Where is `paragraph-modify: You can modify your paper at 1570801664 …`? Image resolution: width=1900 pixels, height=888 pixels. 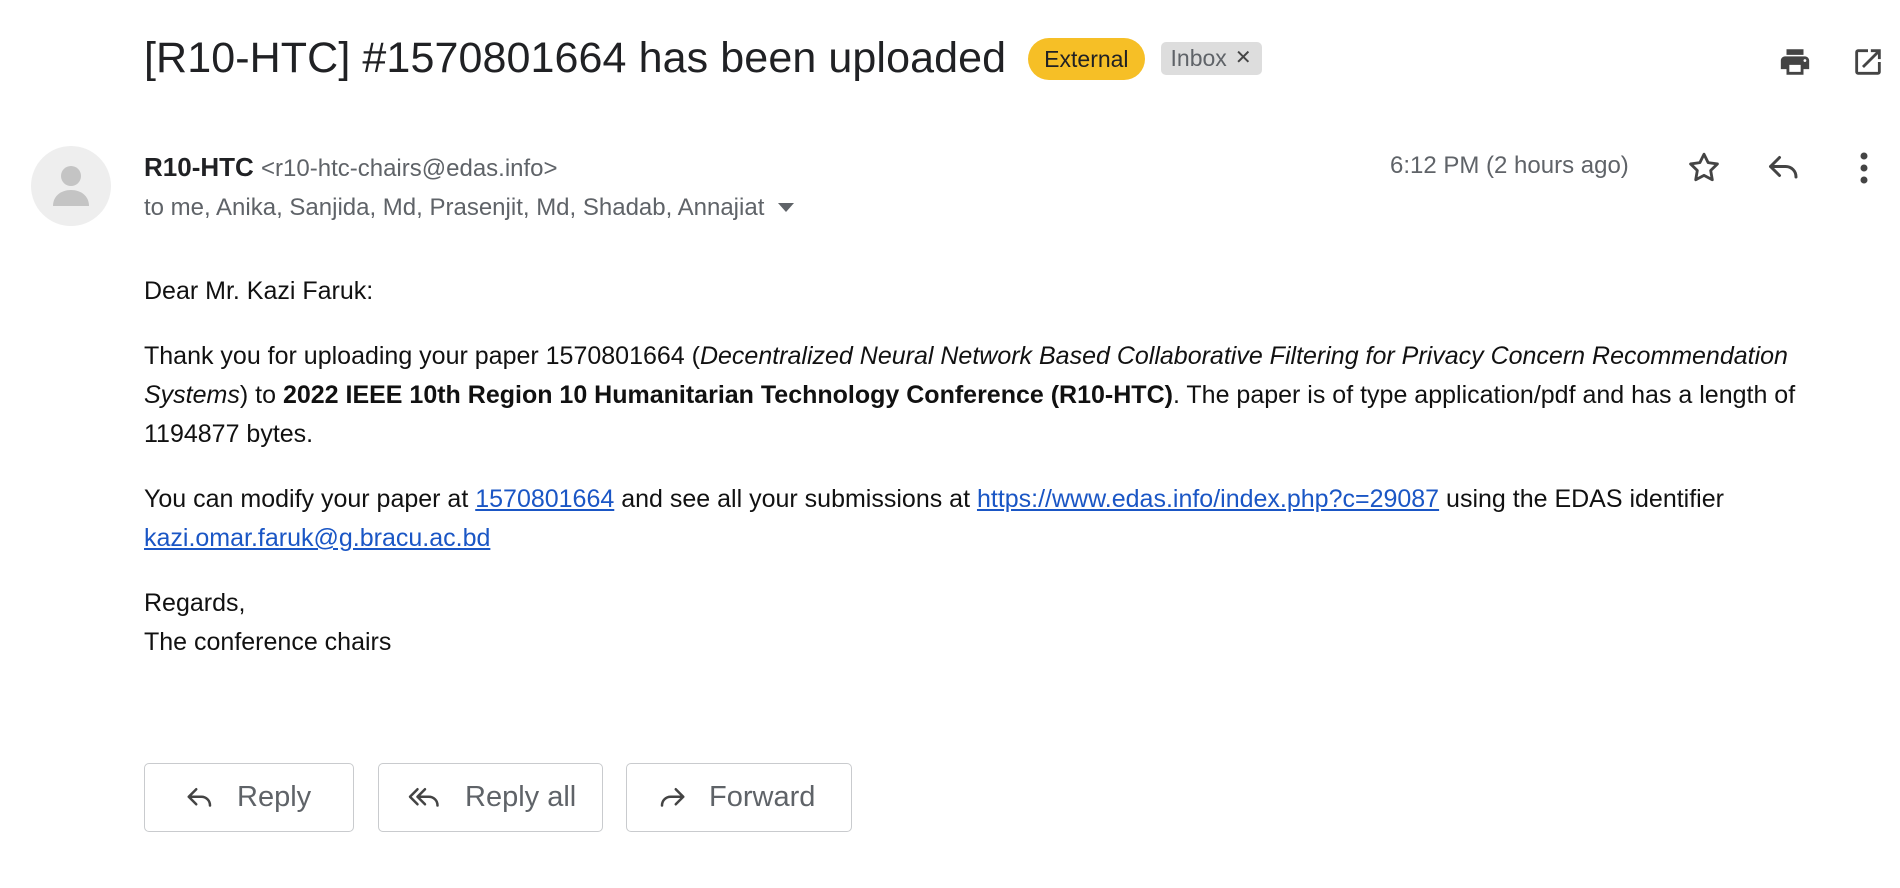 paragraph-modify: You can modify your paper at 1570801664 … is located at coordinates (1014, 519).